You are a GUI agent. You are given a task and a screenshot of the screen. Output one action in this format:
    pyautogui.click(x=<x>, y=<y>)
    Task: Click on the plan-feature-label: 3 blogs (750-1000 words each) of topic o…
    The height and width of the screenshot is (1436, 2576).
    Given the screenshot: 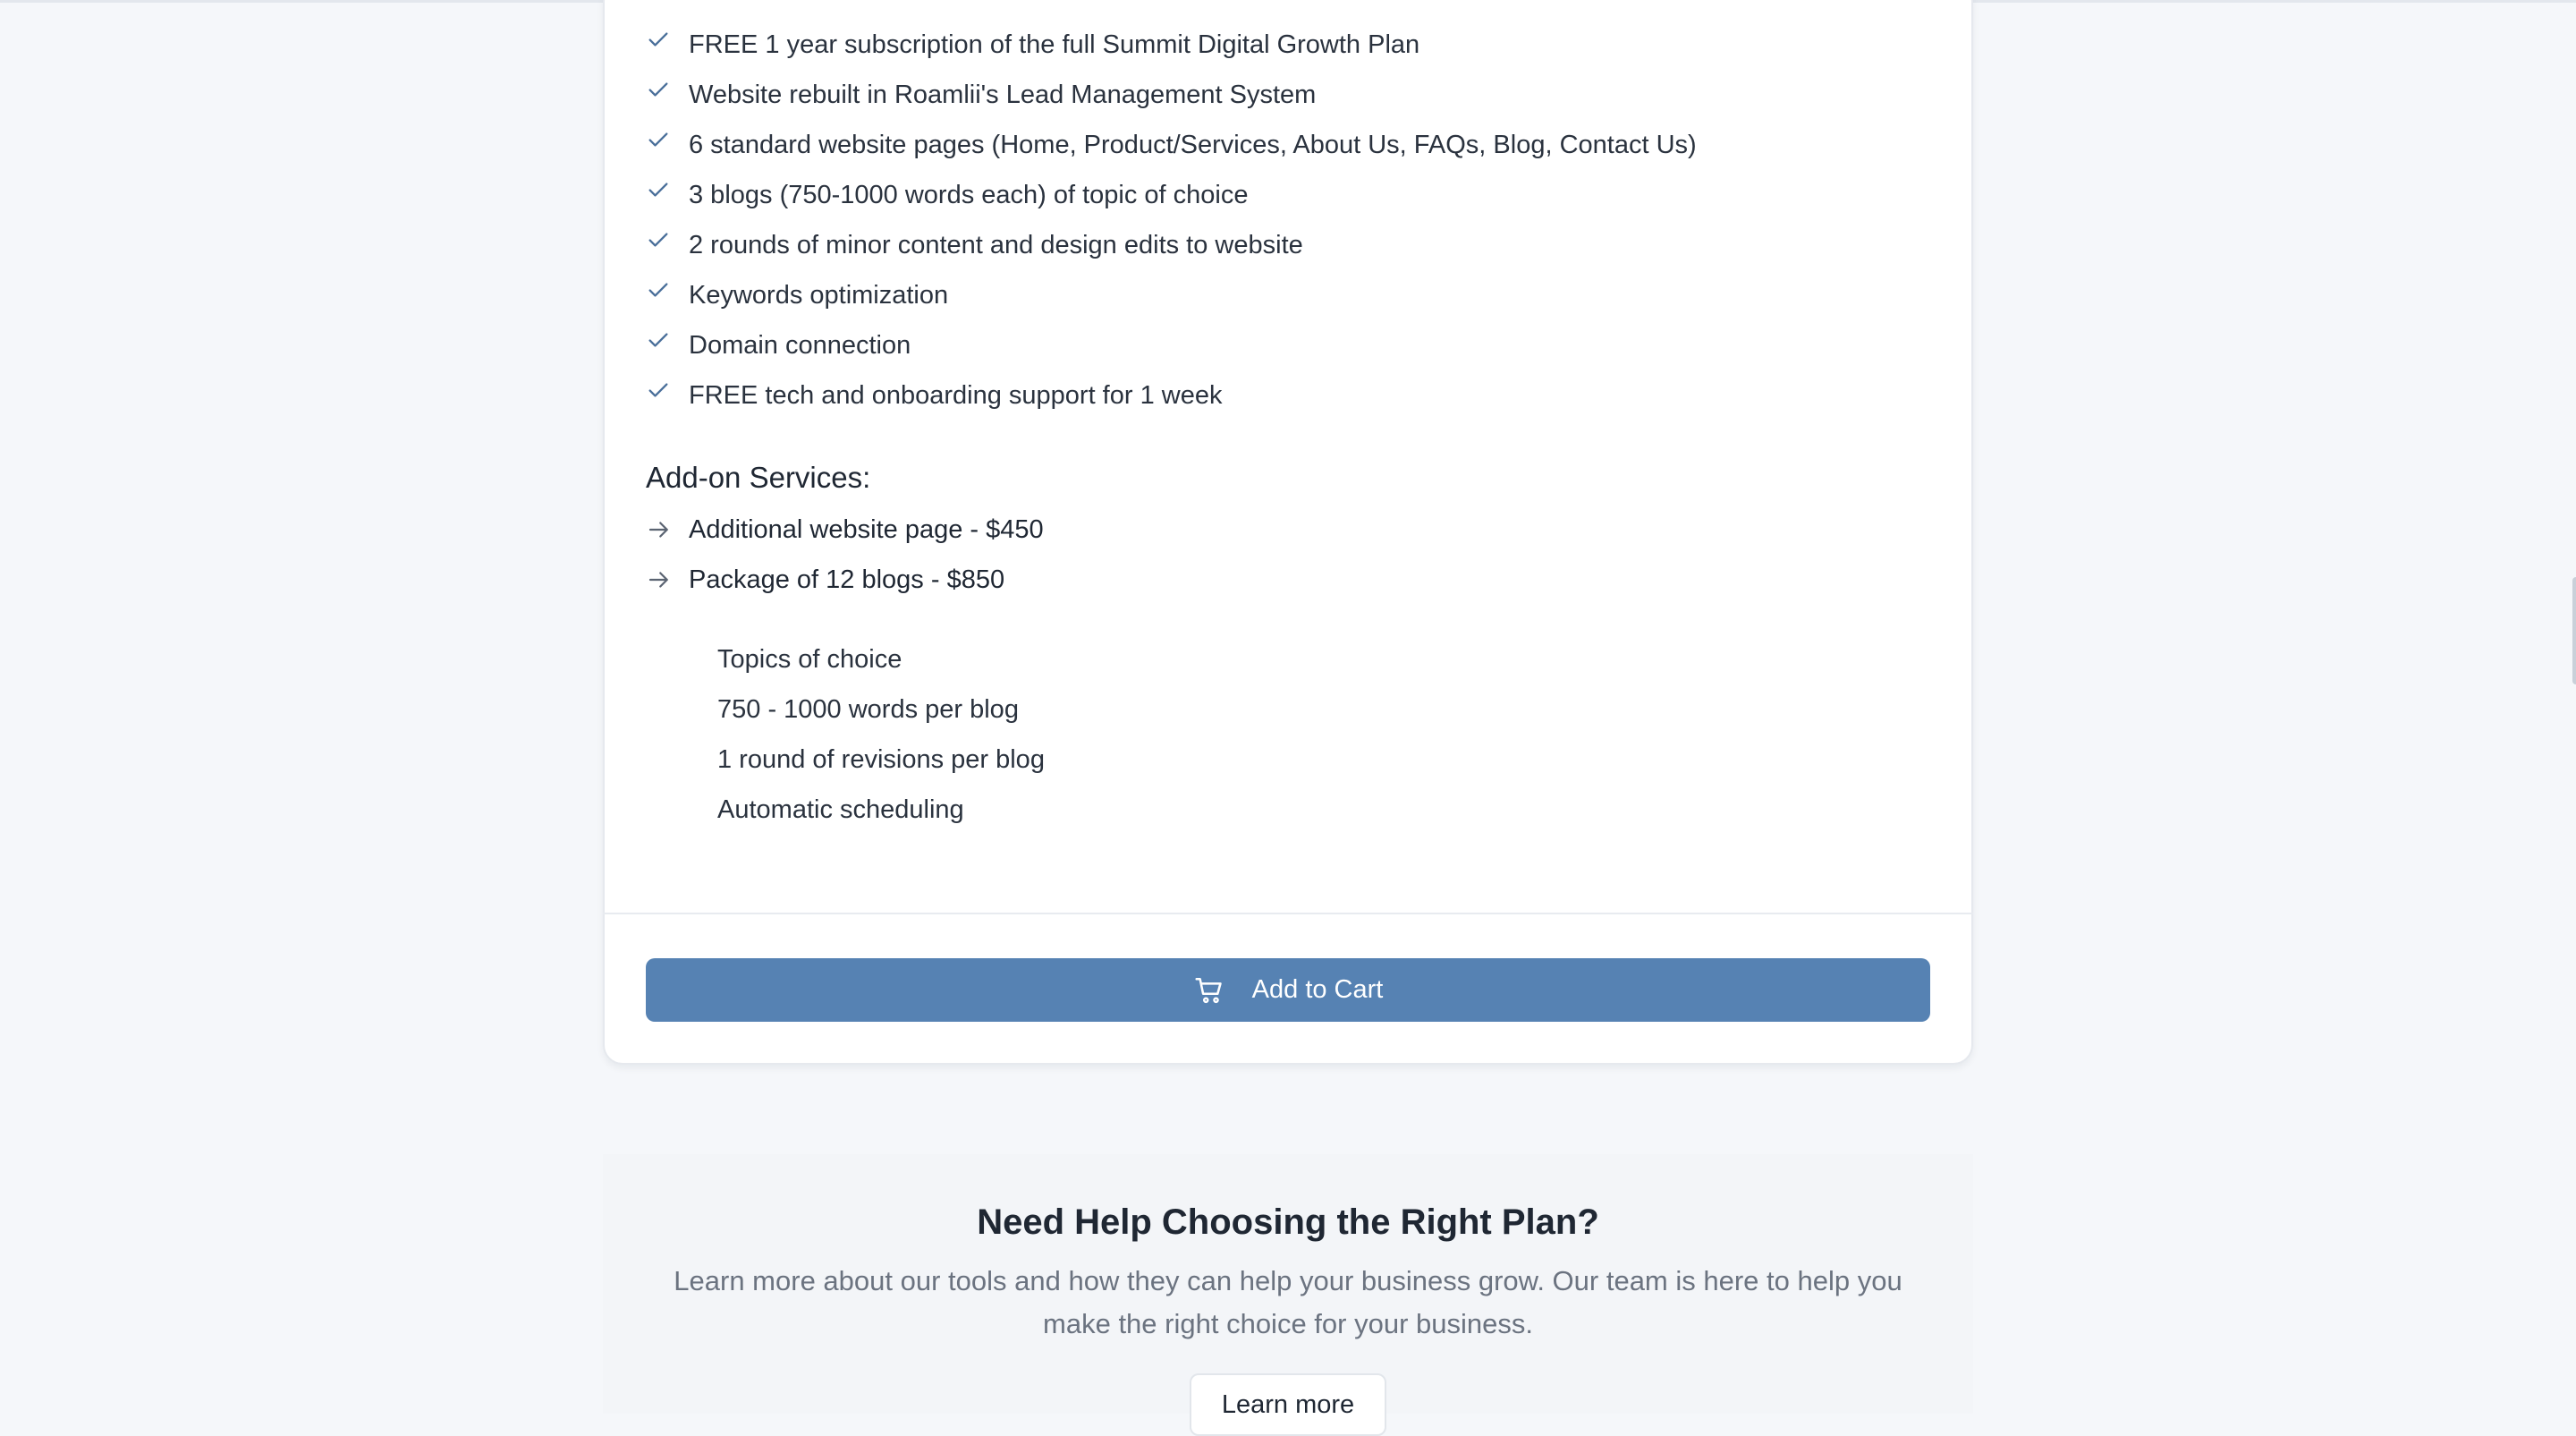 What is the action you would take?
    pyautogui.click(x=969, y=195)
    